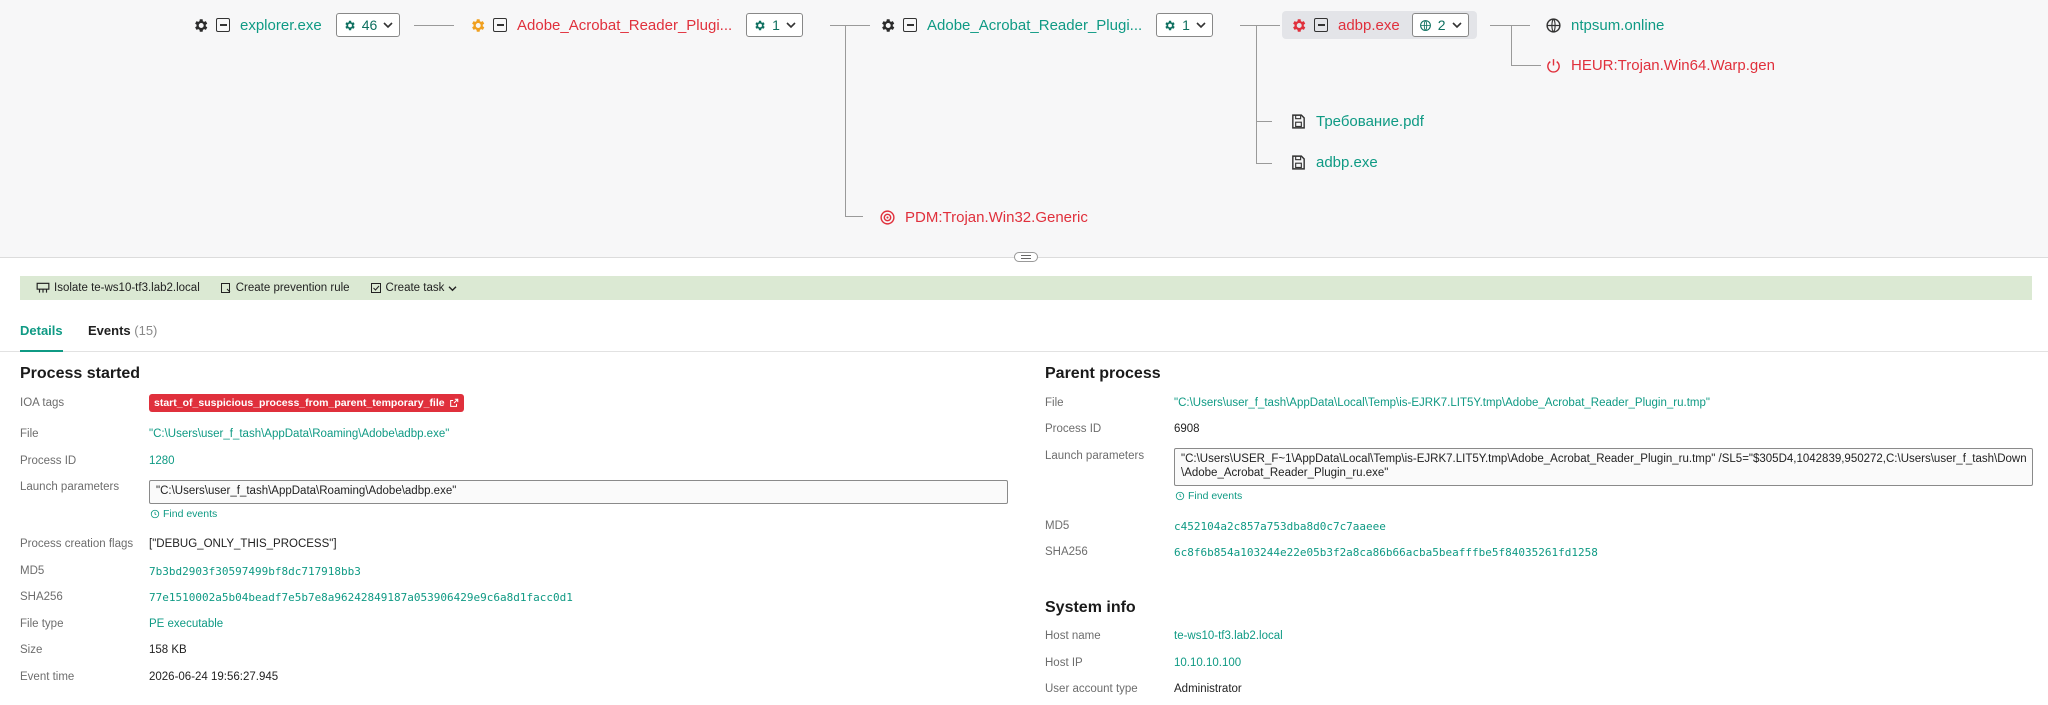 This screenshot has width=2048, height=705. Describe the element at coordinates (414, 288) in the screenshot. I see `create-task-button: Create task` at that location.